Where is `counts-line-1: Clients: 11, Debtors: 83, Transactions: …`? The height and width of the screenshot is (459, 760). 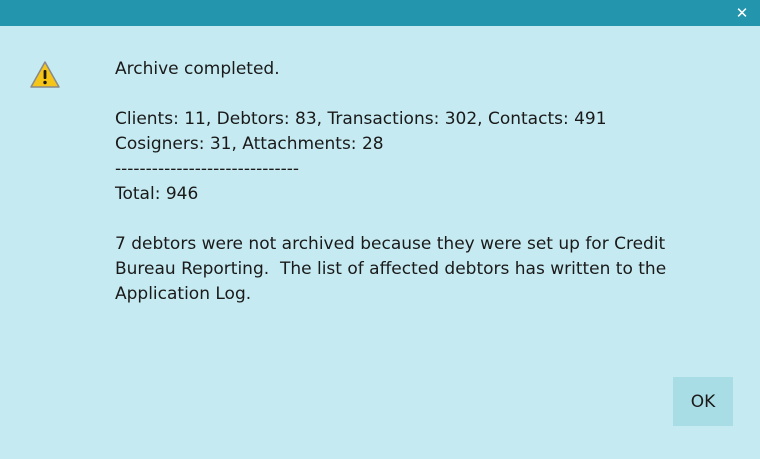 counts-line-1: Clients: 11, Debtors: 83, Transactions: … is located at coordinates (361, 119).